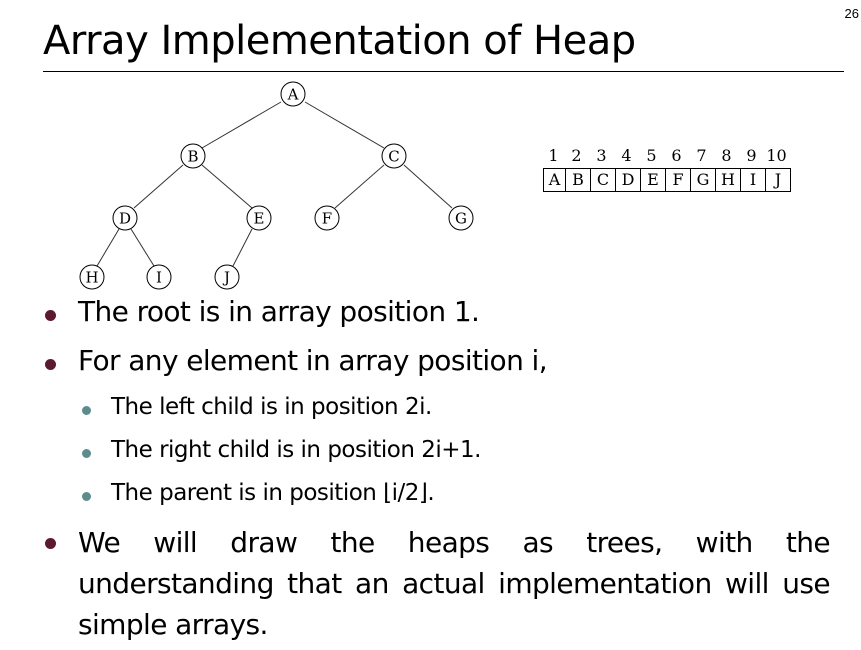  What do you see at coordinates (701, 155) in the screenshot?
I see `array-index: 7` at bounding box center [701, 155].